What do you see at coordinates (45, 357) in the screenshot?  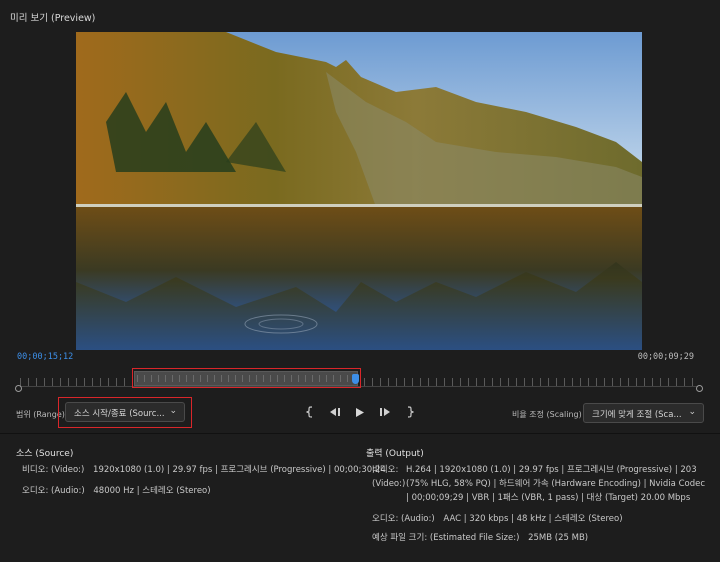 I see `current-timecode: 00;00;15;12` at bounding box center [45, 357].